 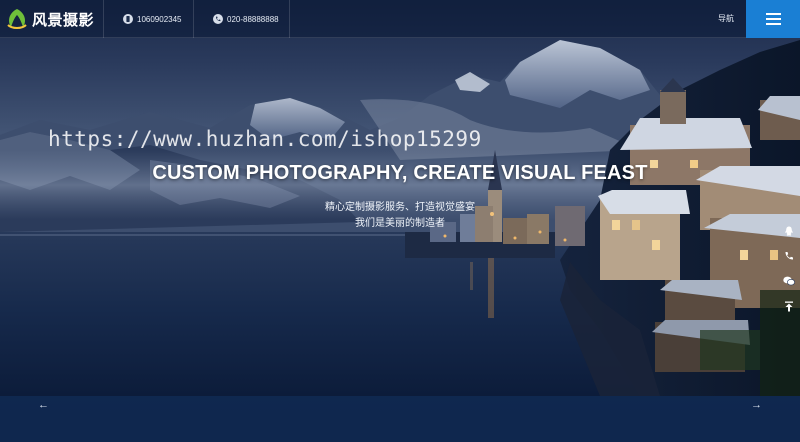 What do you see at coordinates (218, 19) in the screenshot?
I see `telephone-icon` at bounding box center [218, 19].